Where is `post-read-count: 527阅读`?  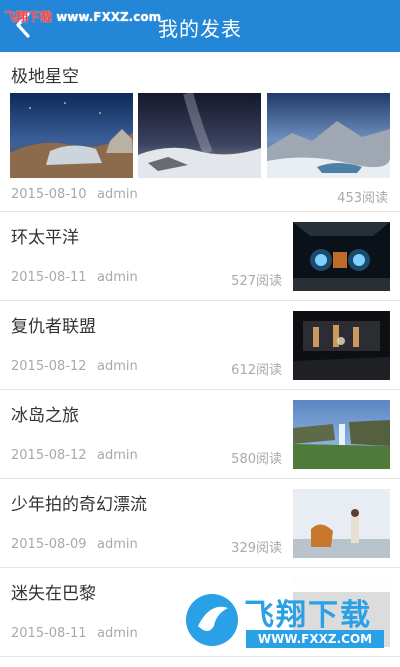
post-read-count: 527阅读 is located at coordinates (256, 281).